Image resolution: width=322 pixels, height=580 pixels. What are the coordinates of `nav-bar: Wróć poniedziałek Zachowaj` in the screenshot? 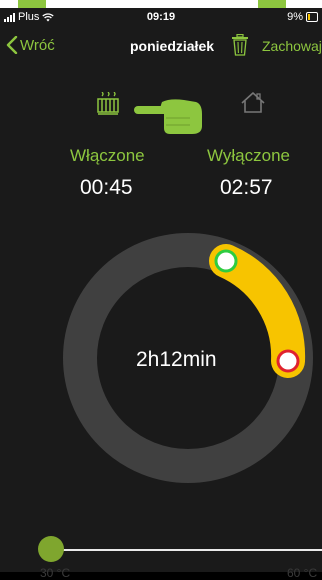 It's located at (161, 46).